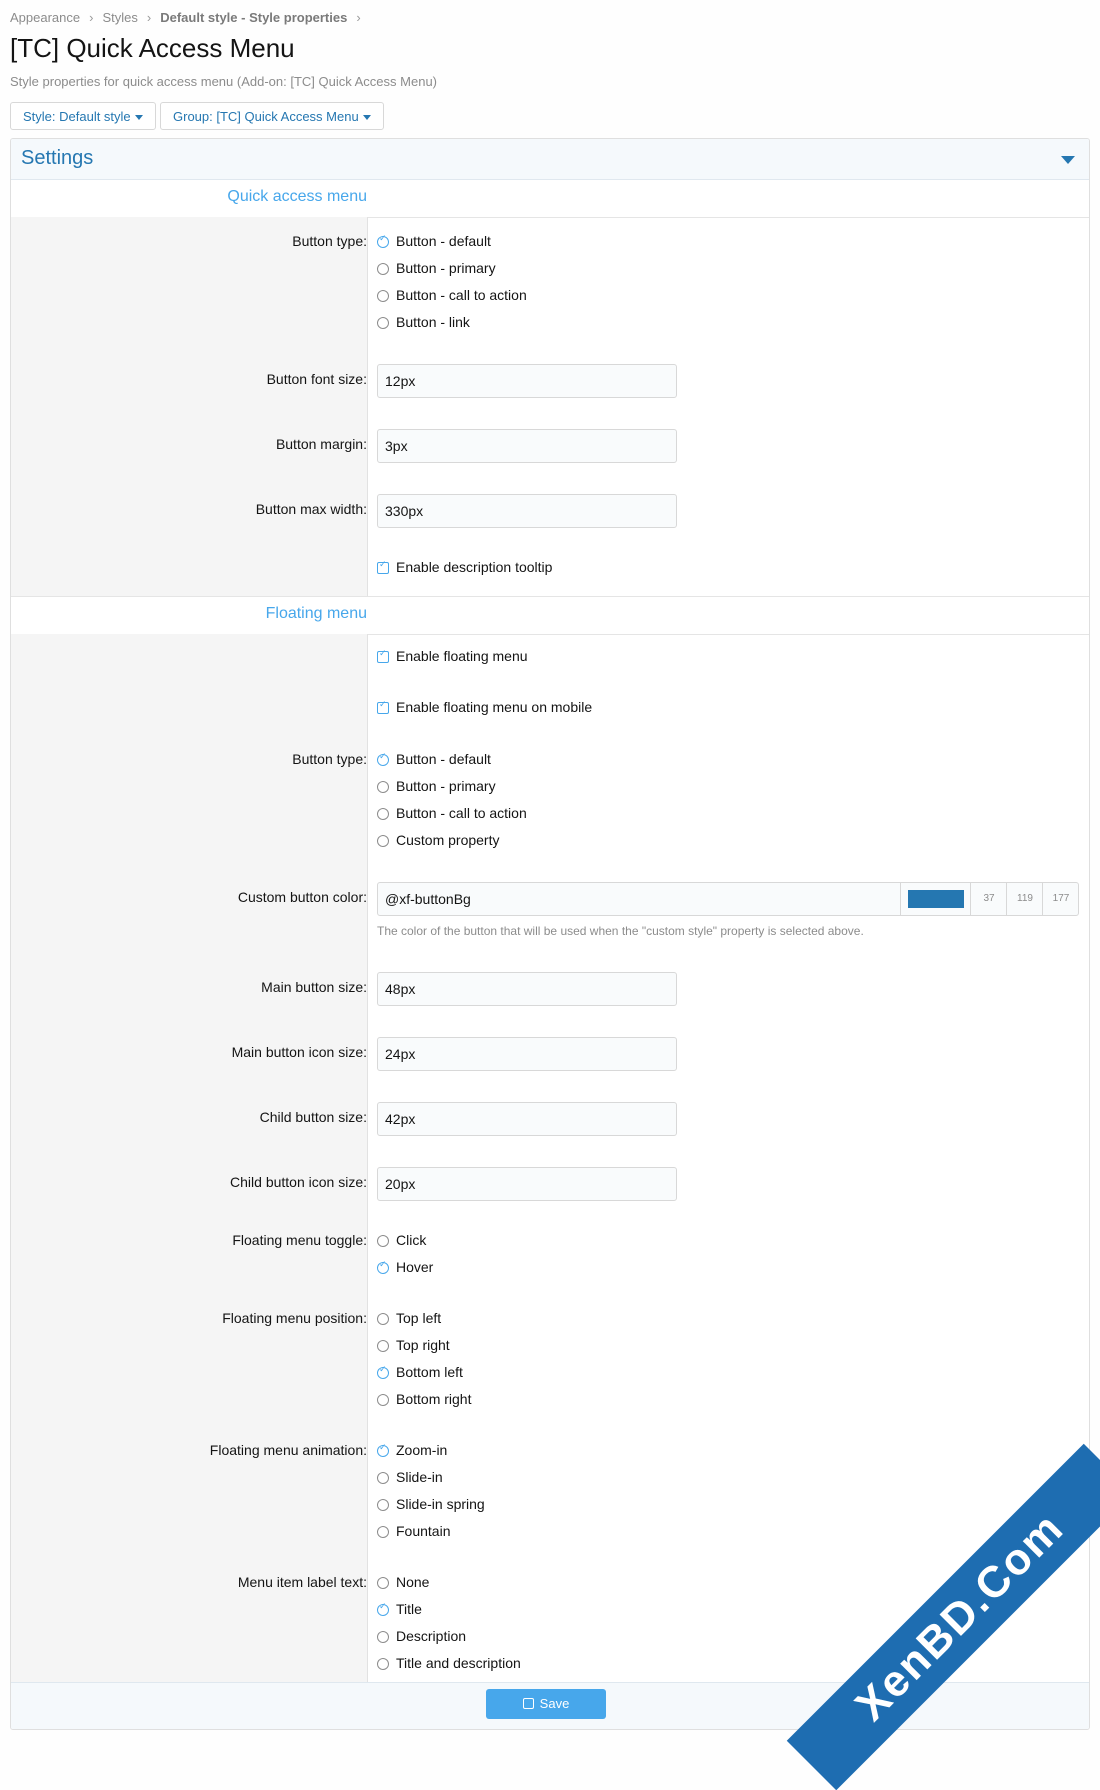 The width and height of the screenshot is (1100, 1790). Describe the element at coordinates (266, 116) in the screenshot. I see `group-filter-label: Group: [TC] Quick Access Menu` at that location.